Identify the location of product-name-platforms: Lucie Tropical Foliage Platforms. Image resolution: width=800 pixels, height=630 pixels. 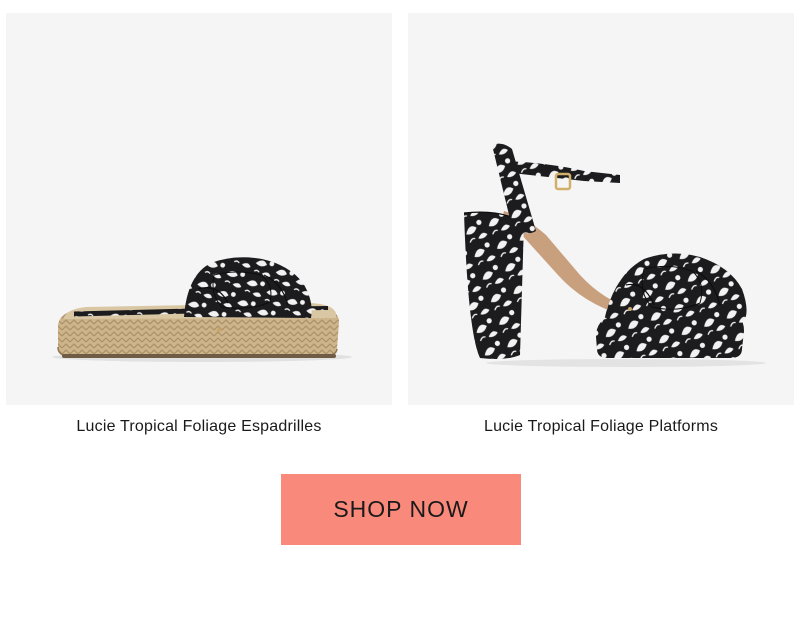
(601, 427).